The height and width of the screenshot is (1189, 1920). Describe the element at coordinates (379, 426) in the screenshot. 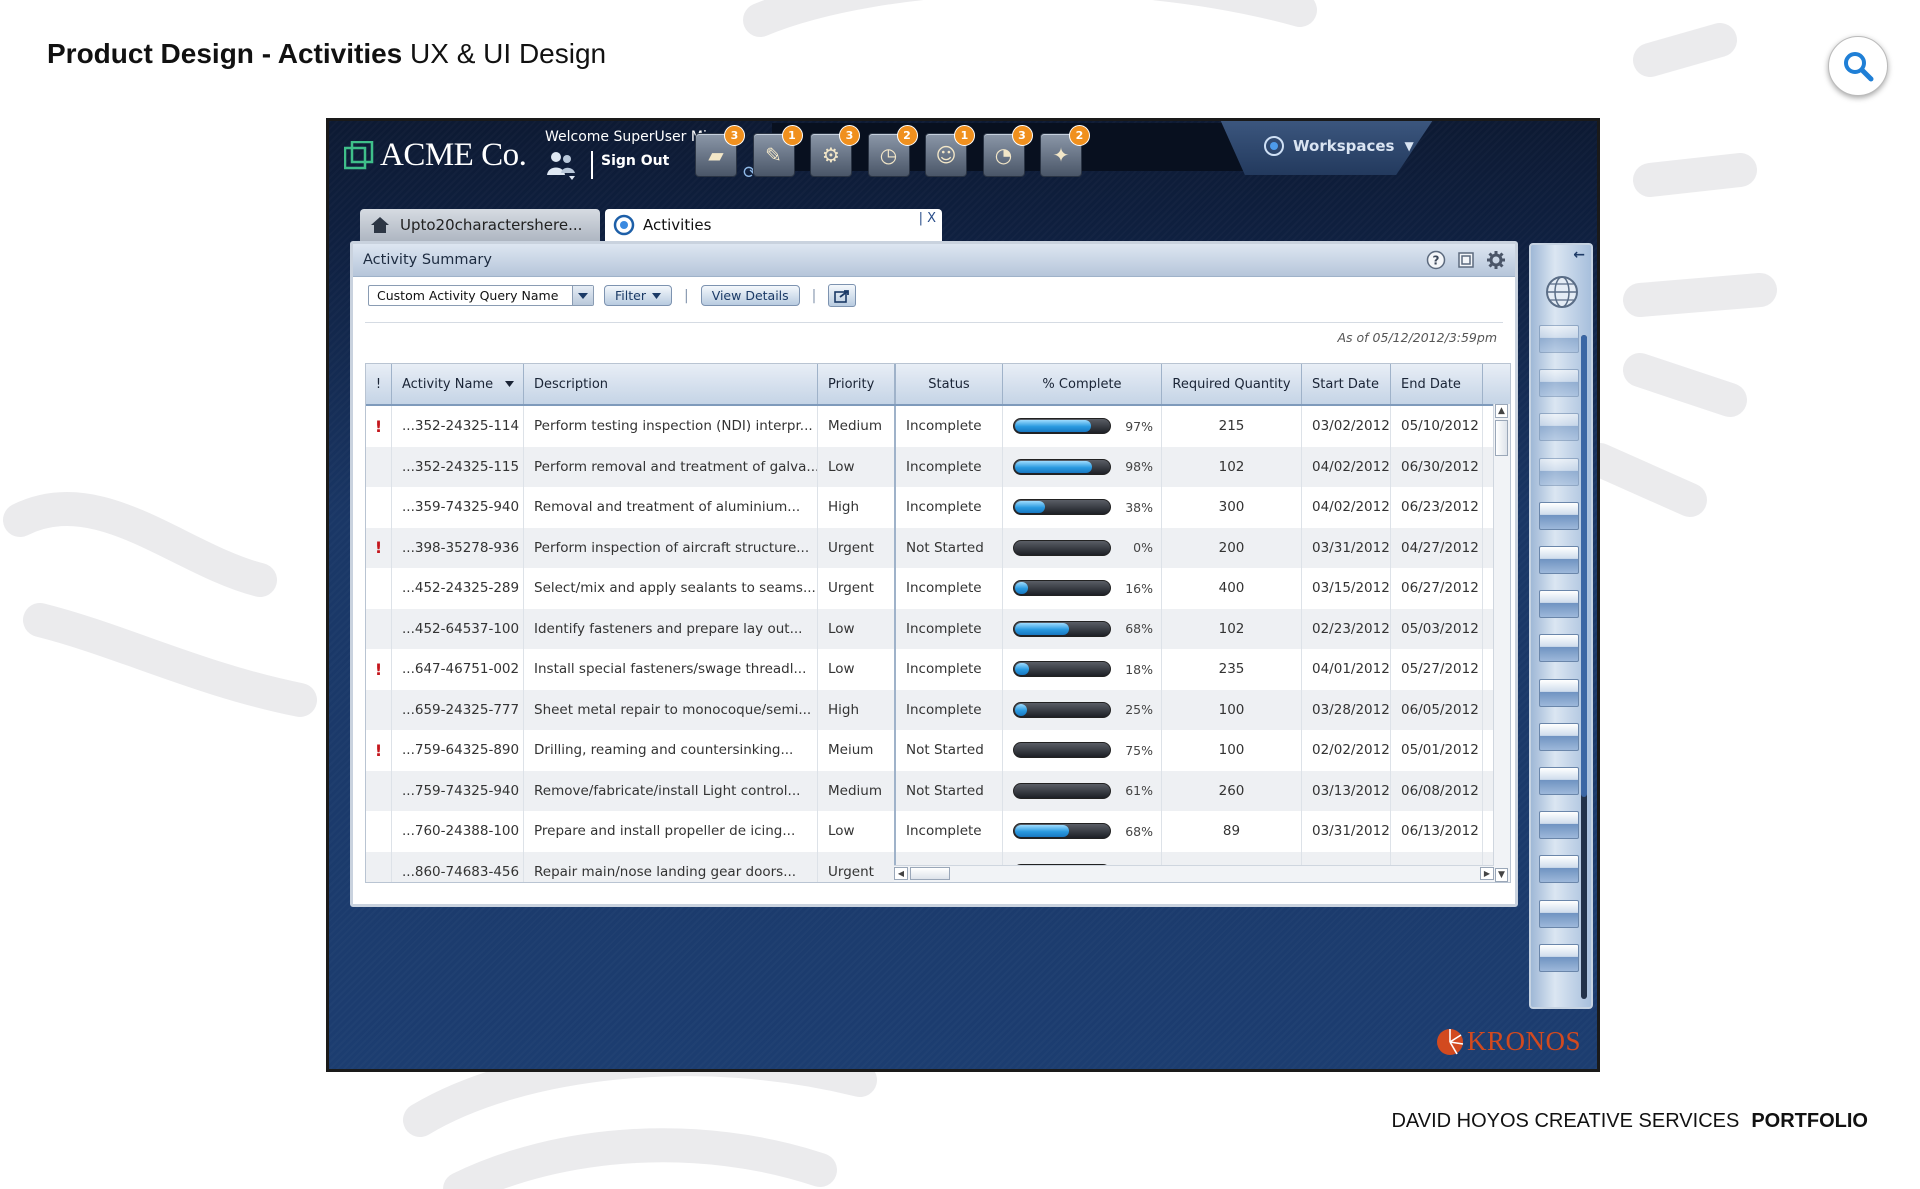

I see `flag-cell: !` at that location.